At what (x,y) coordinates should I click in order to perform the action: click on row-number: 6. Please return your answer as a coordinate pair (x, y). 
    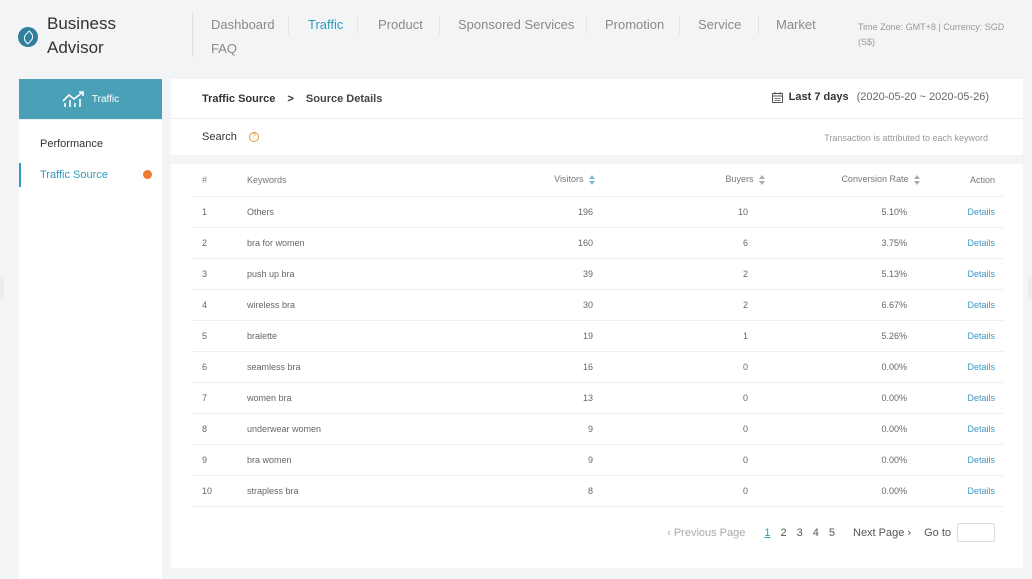
    Looking at the image, I should click on (208, 367).